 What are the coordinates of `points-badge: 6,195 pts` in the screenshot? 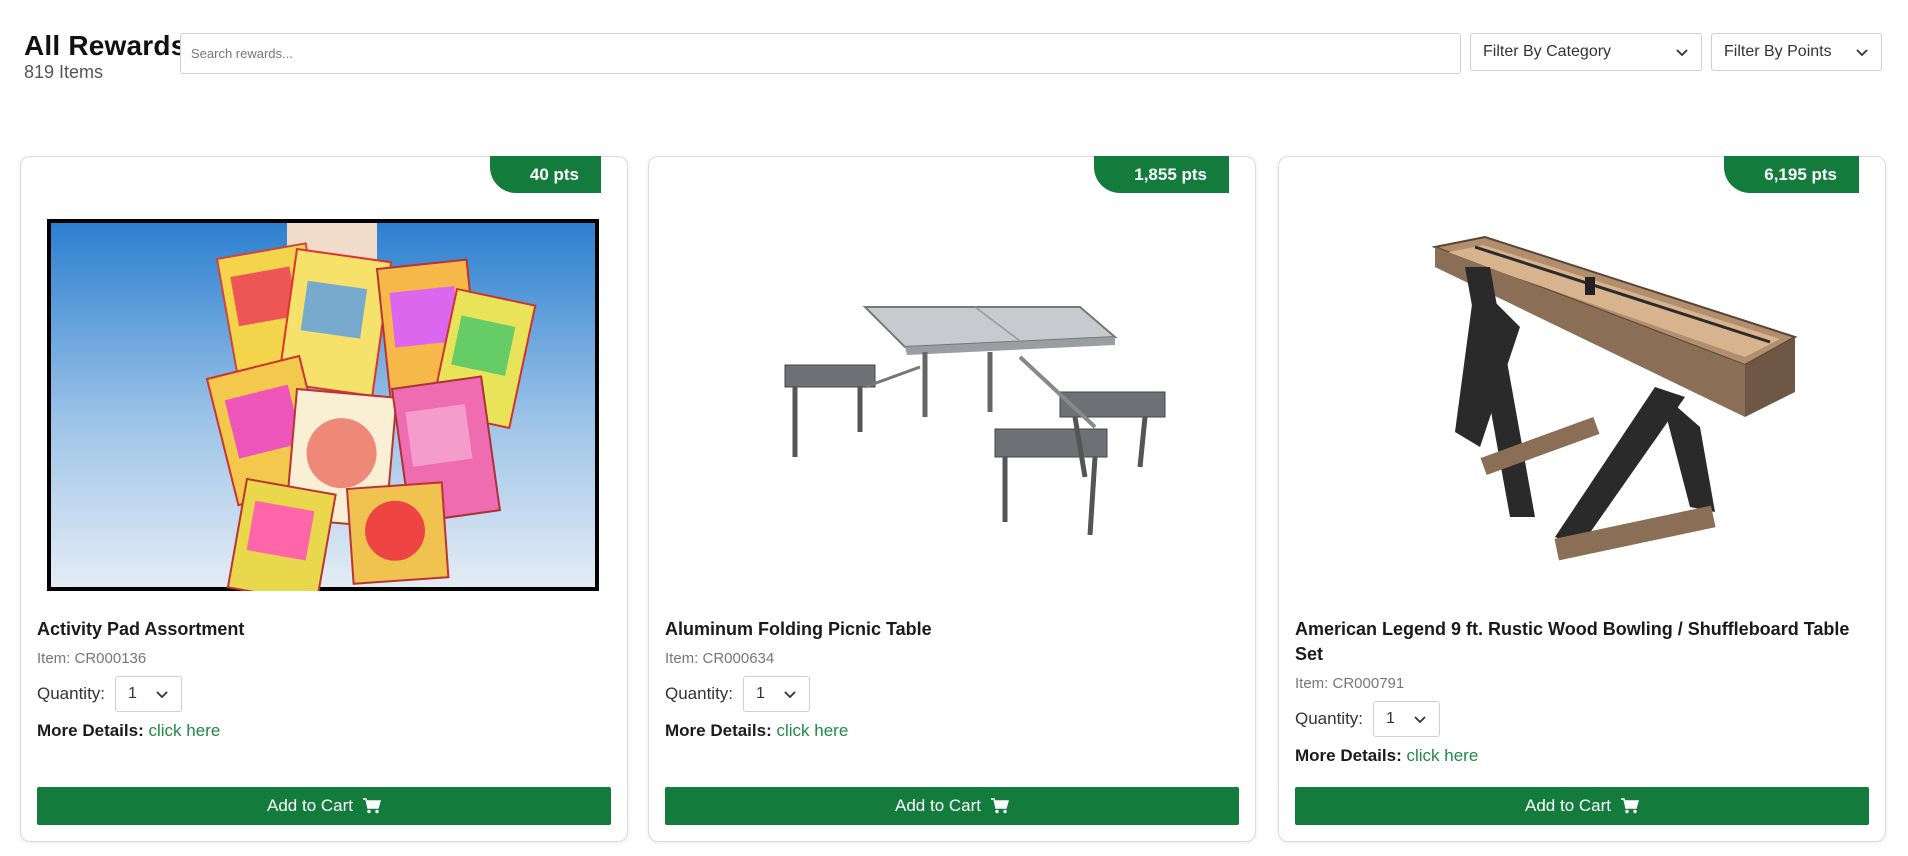 It's located at (1791, 174).